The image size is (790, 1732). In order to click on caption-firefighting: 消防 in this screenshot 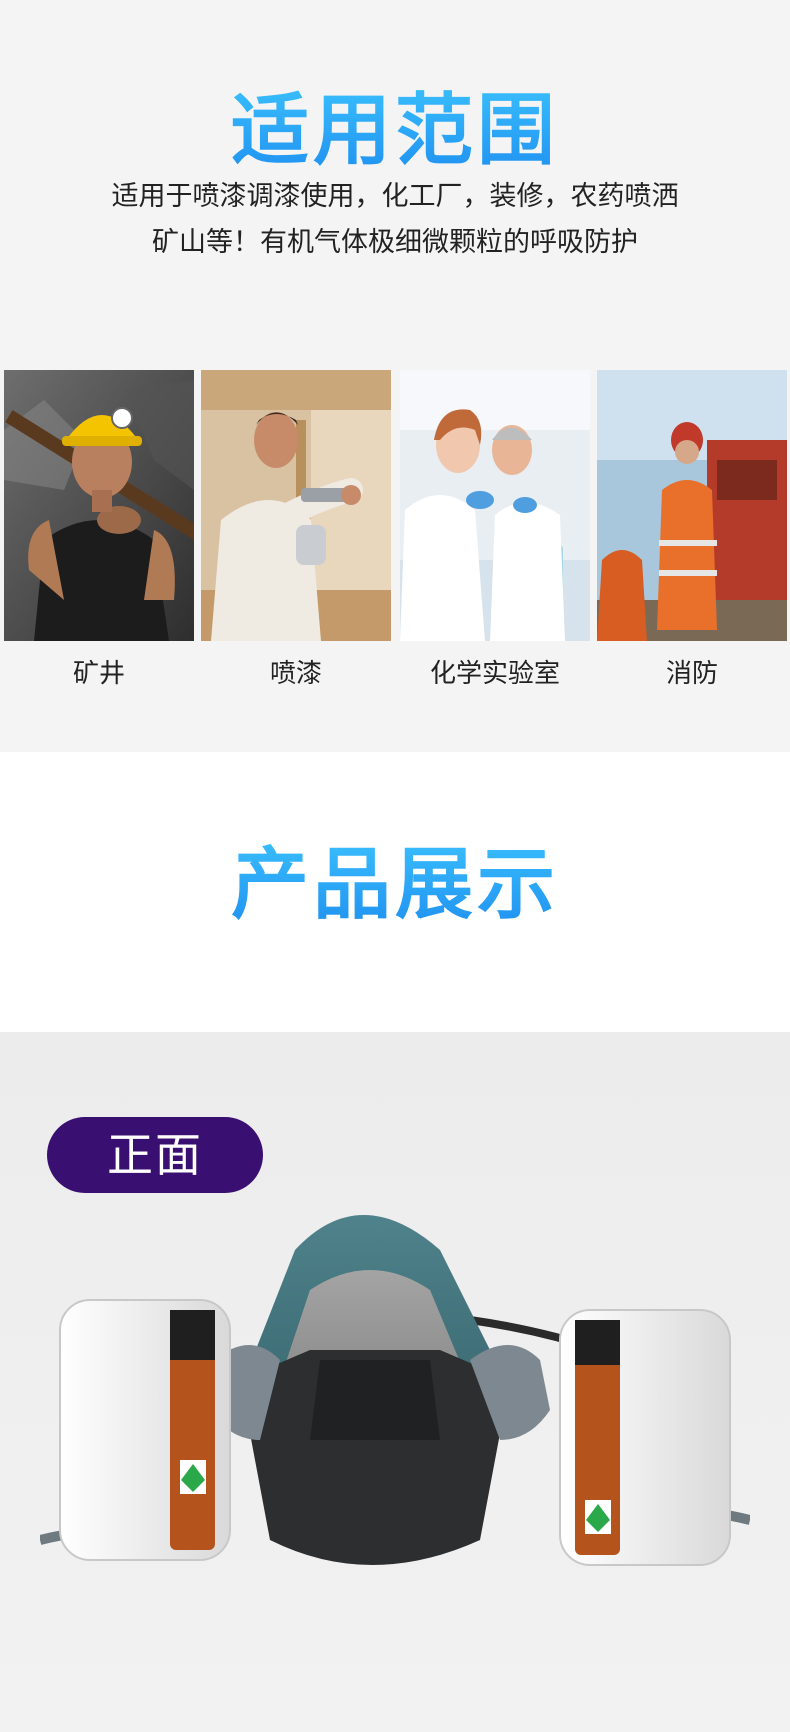, I will do `click(691, 674)`.